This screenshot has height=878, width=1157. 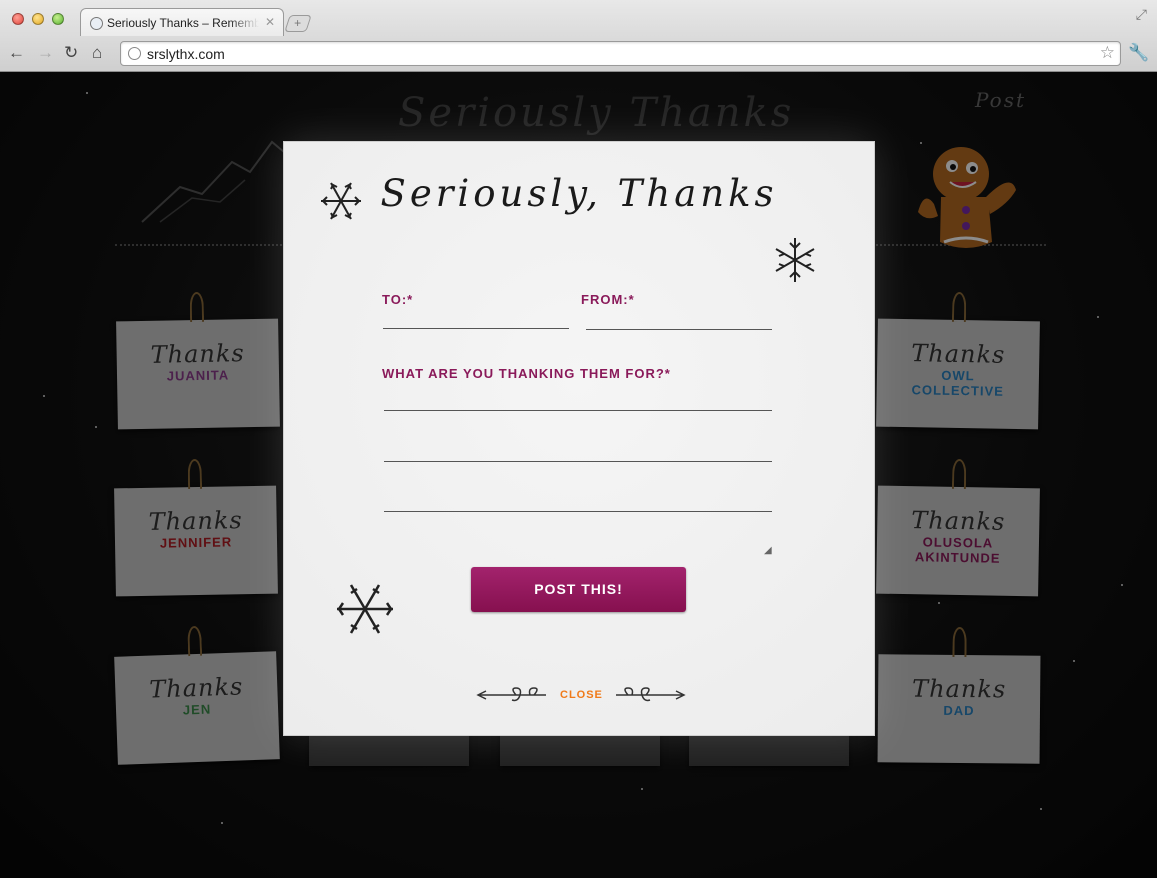 I want to click on tab-title: Seriously Thanks – Remember, so click(x=183, y=23).